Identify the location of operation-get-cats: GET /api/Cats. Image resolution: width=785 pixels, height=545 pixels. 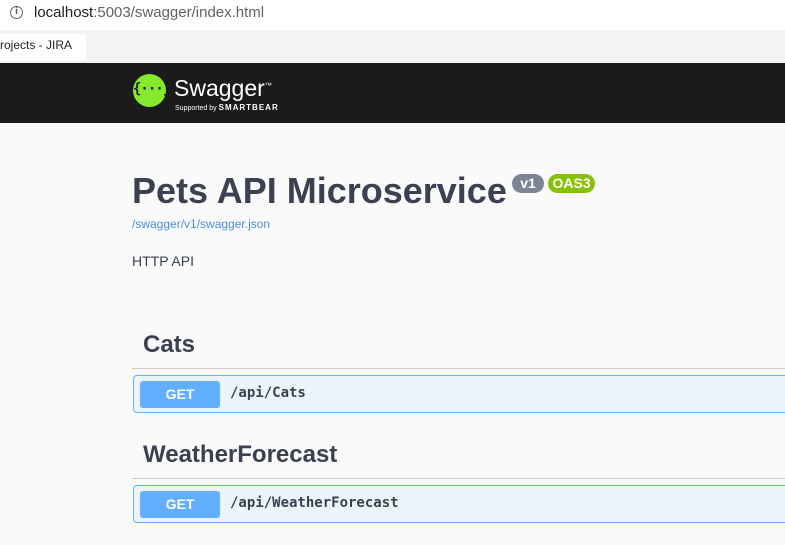
(459, 394).